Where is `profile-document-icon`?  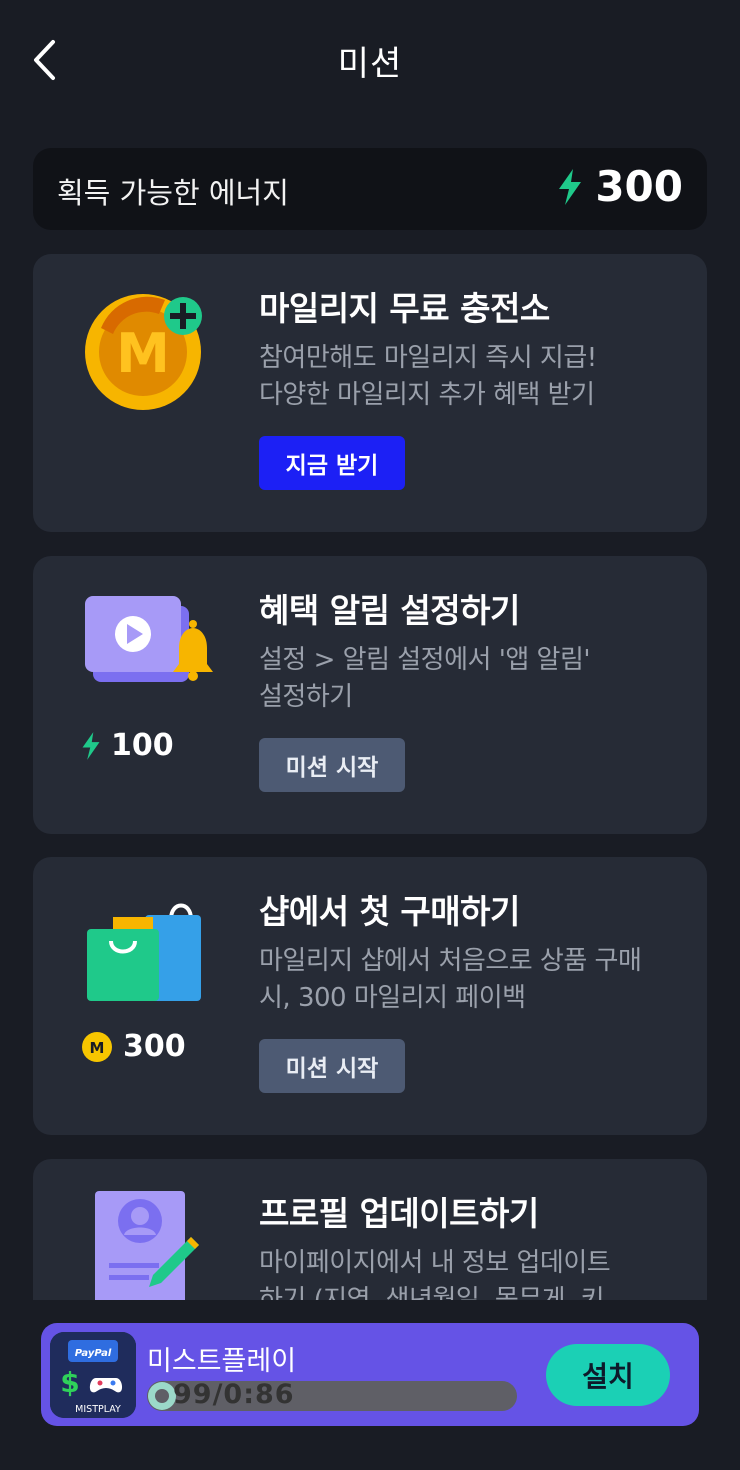 profile-document-icon is located at coordinates (150, 1245).